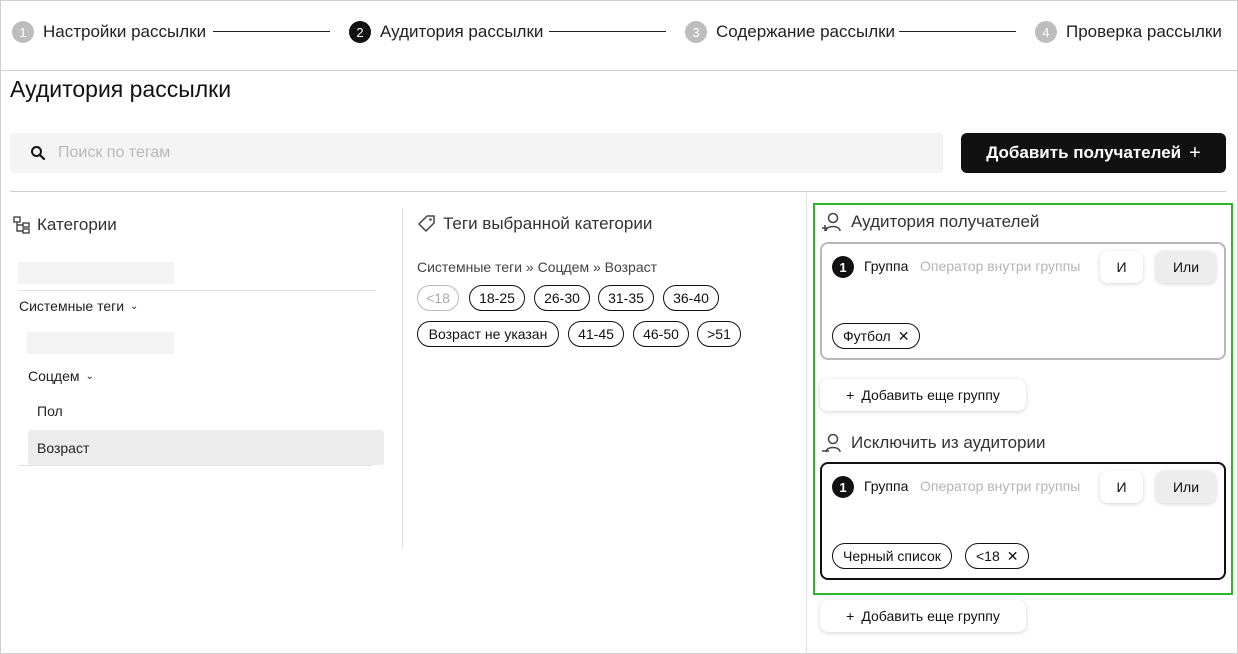 The width and height of the screenshot is (1238, 654). Describe the element at coordinates (488, 153) in the screenshot. I see `search-input` at that location.